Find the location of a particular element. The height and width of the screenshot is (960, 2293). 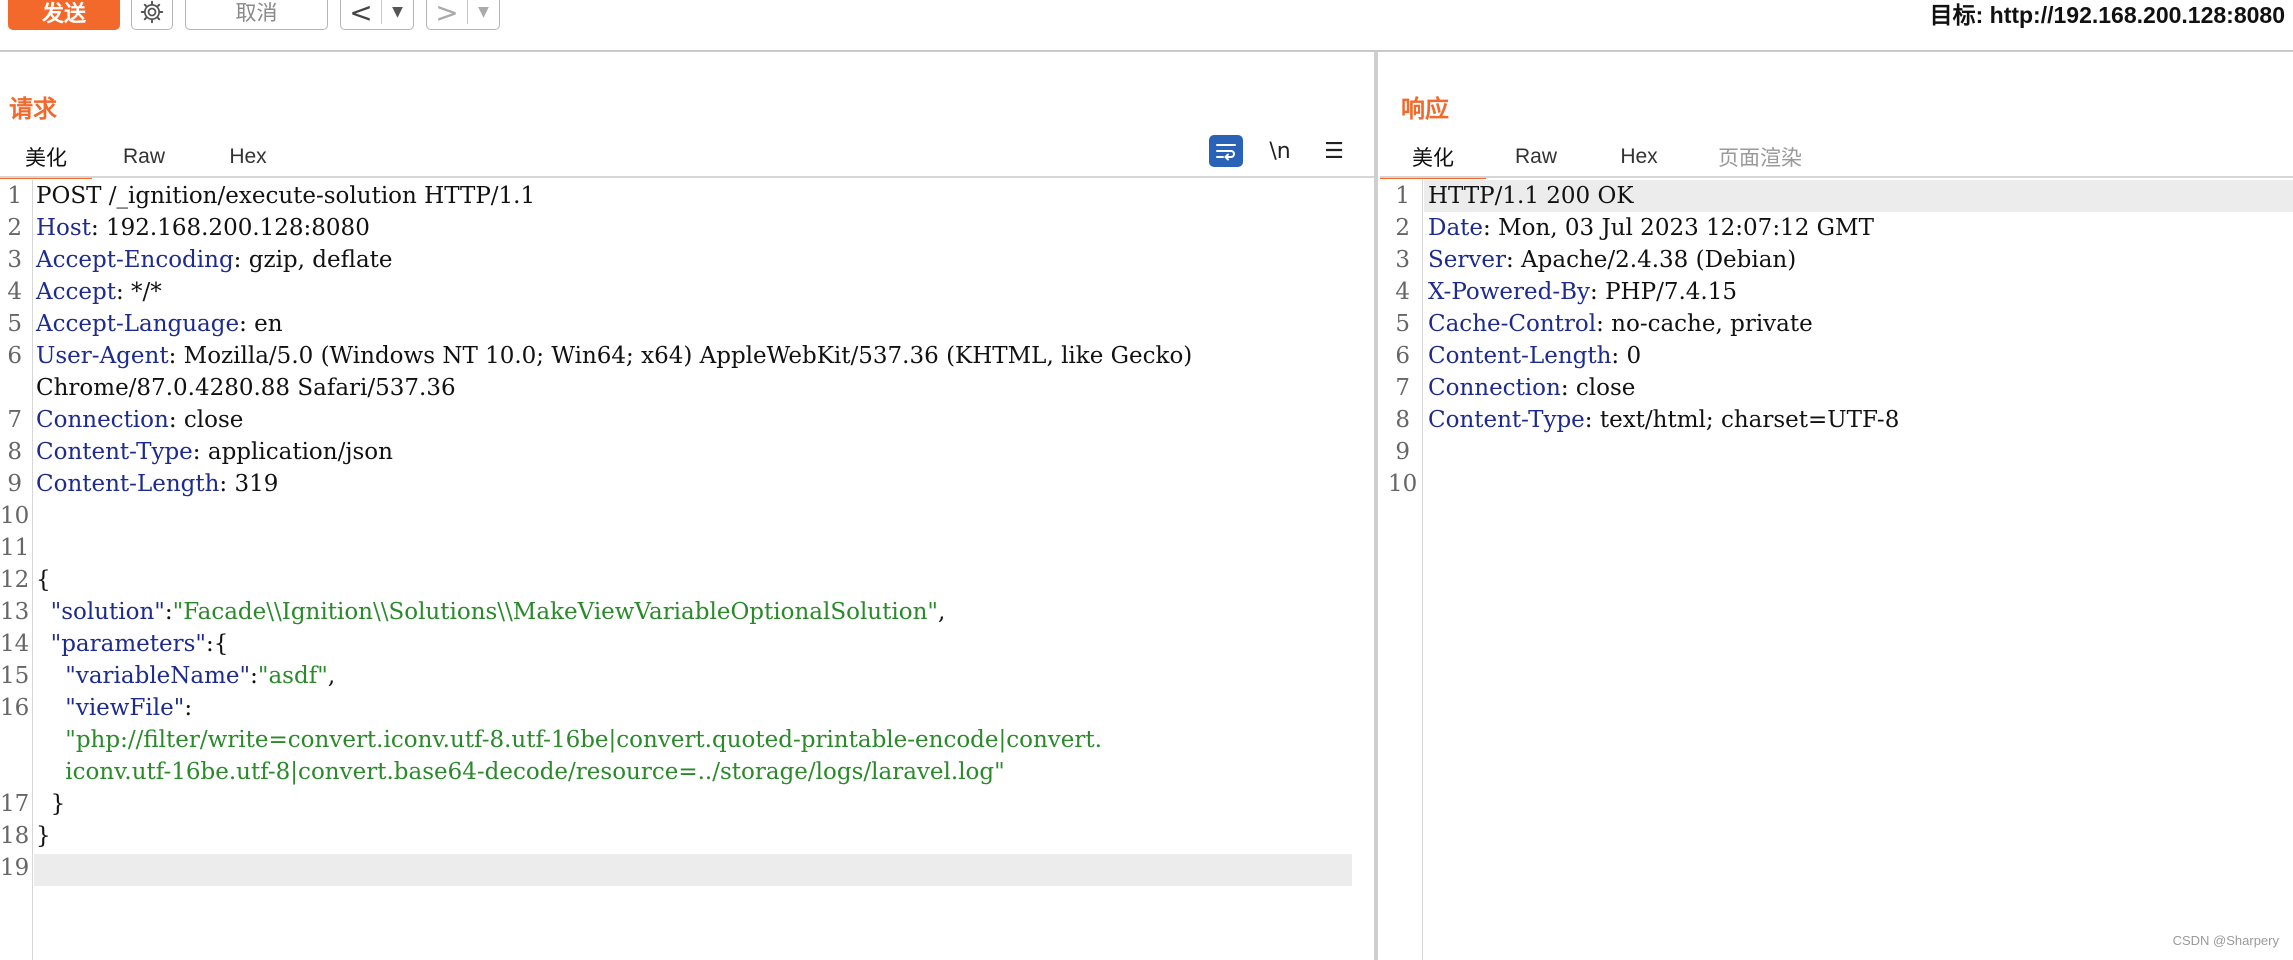

syntax-key: Content-Length is located at coordinates (1520, 356).